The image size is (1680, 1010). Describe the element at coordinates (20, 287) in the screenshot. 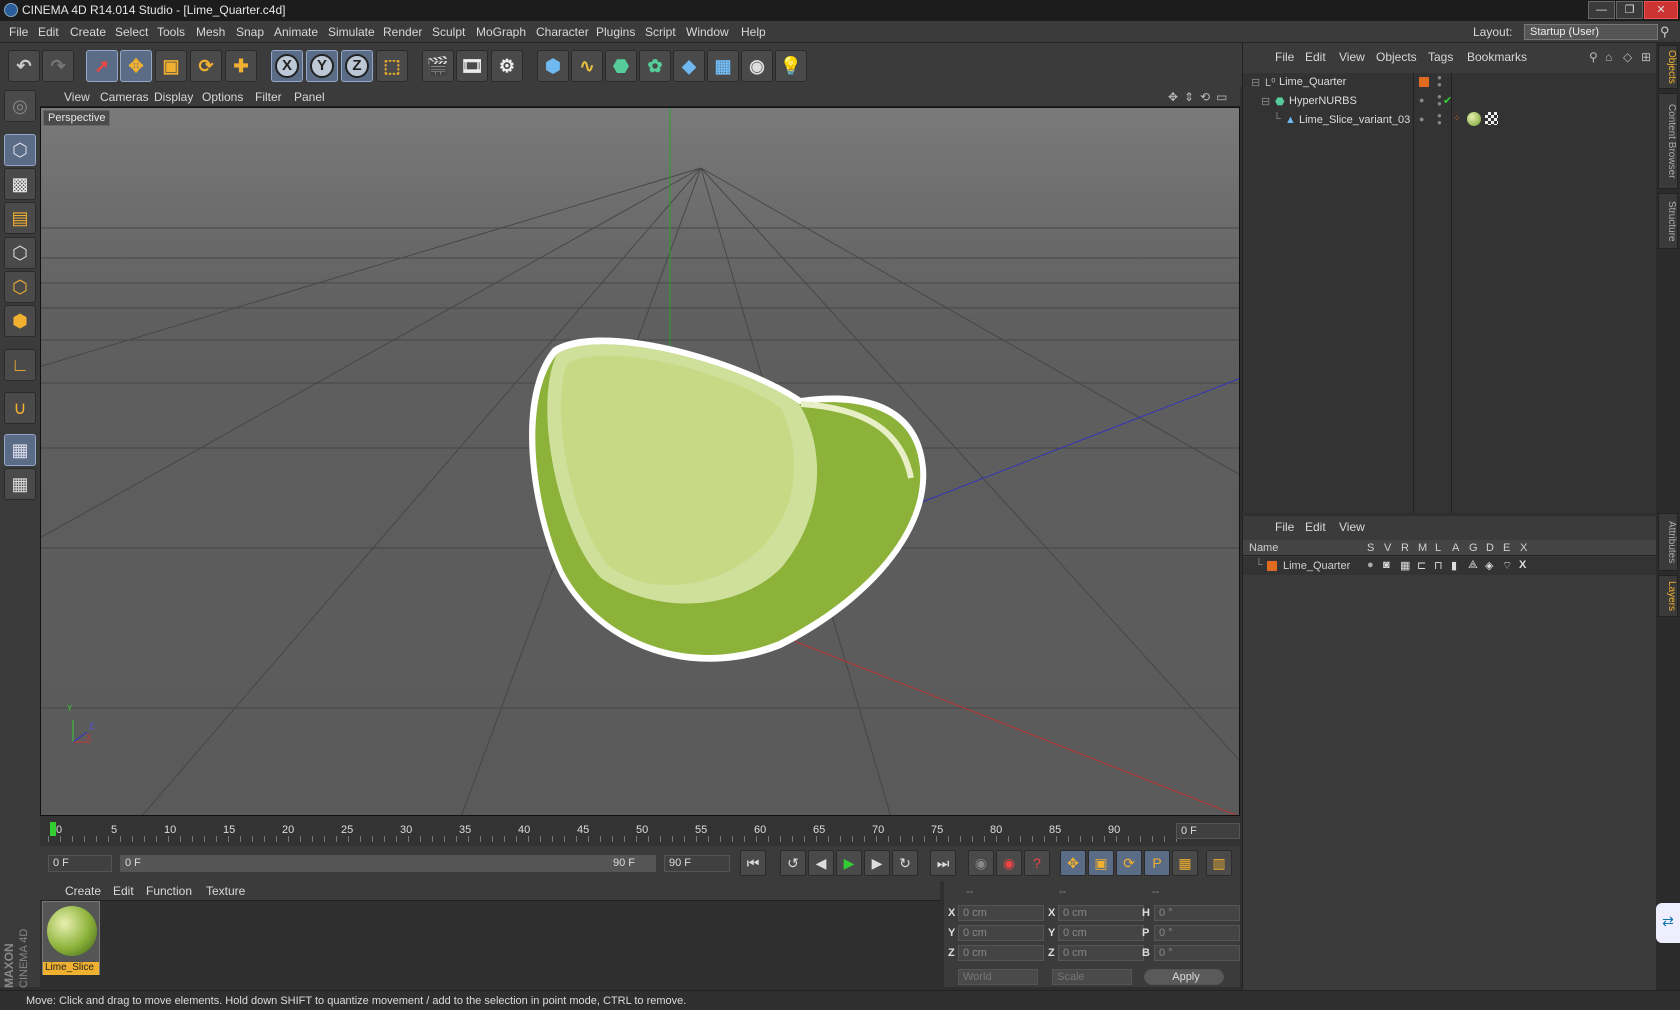

I see `edges-mode-icon: ⬡` at that location.